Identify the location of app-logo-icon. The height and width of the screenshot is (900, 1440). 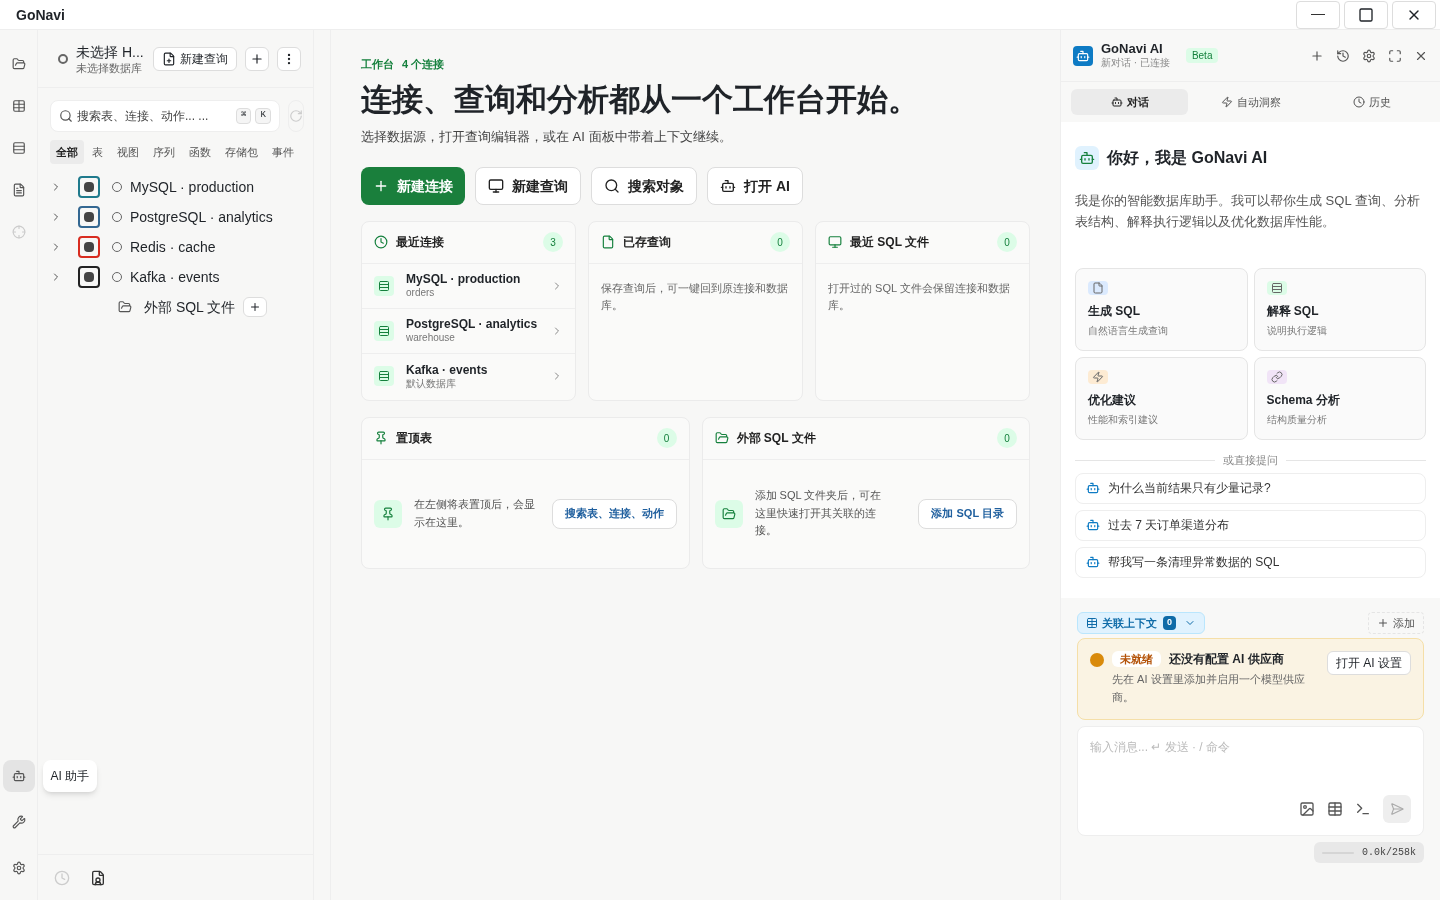
(1083, 55).